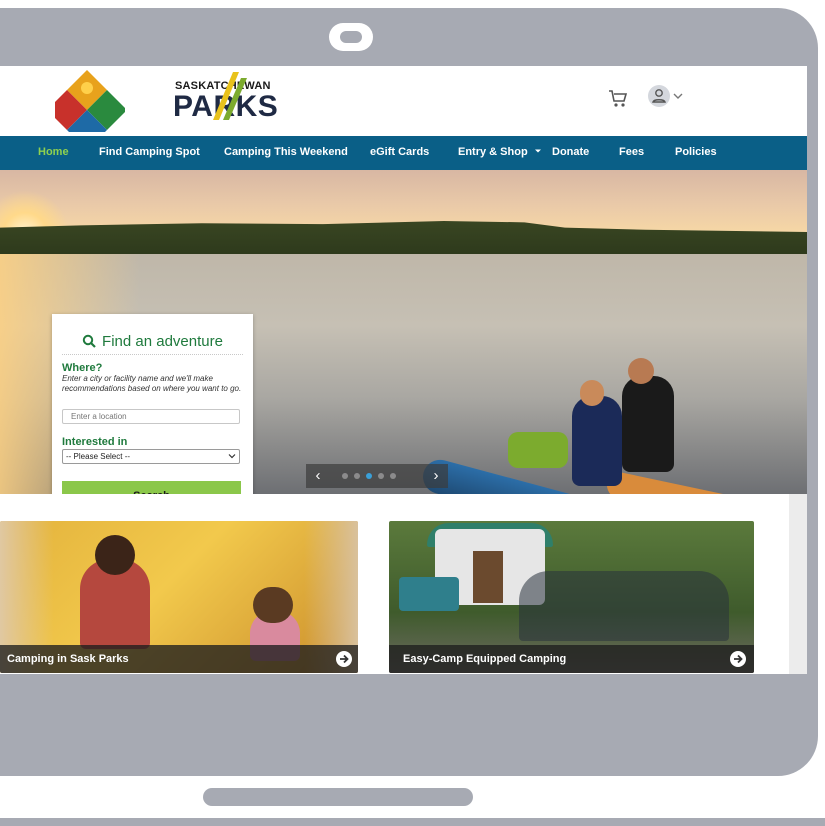 This screenshot has height=826, width=825. Describe the element at coordinates (53, 152) in the screenshot. I see `nav-home: Home` at that location.